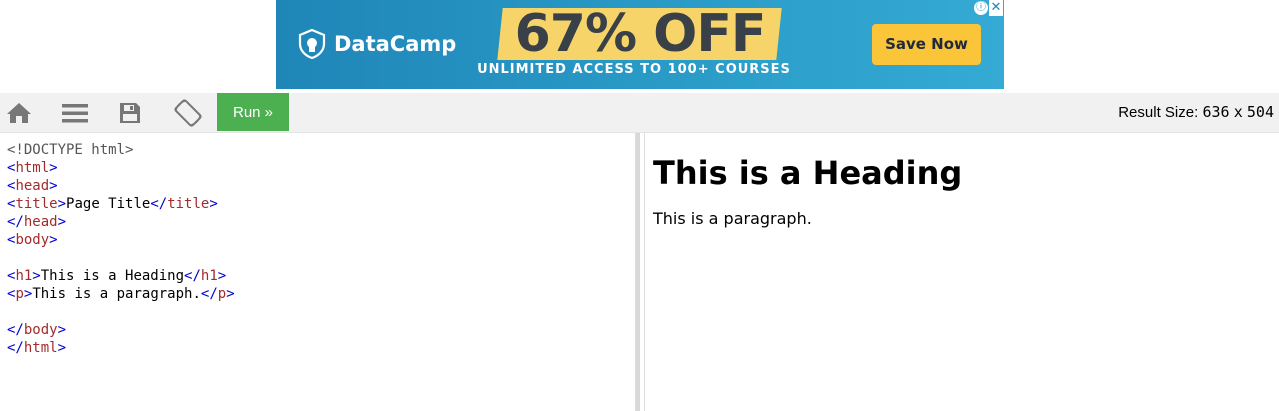  I want to click on result-paragraph: This is a paragraph., so click(732, 218).